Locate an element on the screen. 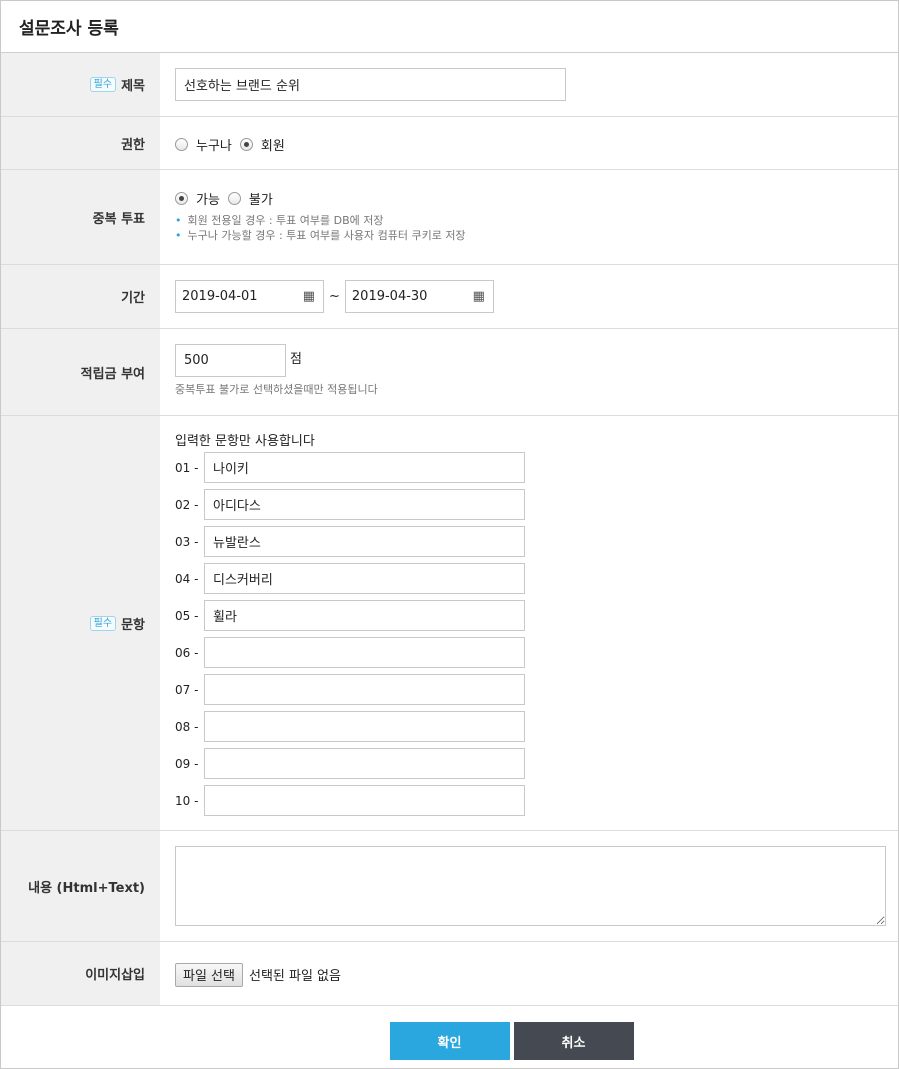 This screenshot has width=899, height=1069. end-date-field: 2019-04-30 ▦ is located at coordinates (419, 296).